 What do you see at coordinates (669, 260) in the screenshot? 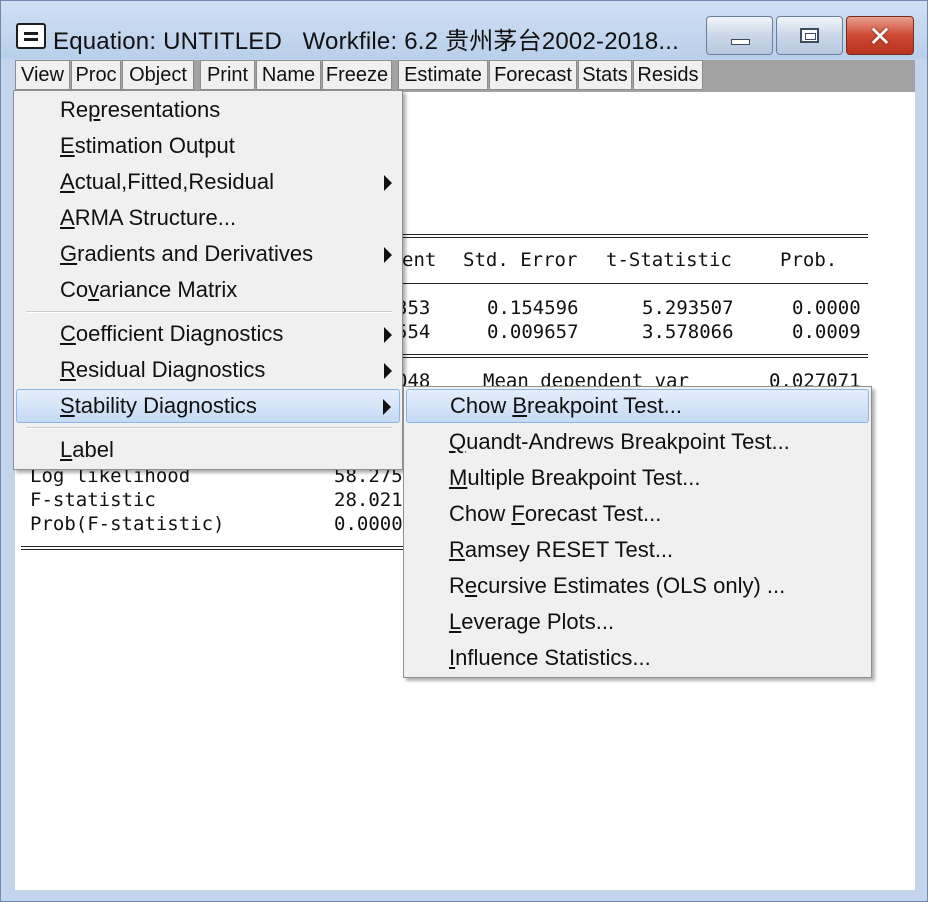
I see `t-stat-header: t-Statistic` at bounding box center [669, 260].